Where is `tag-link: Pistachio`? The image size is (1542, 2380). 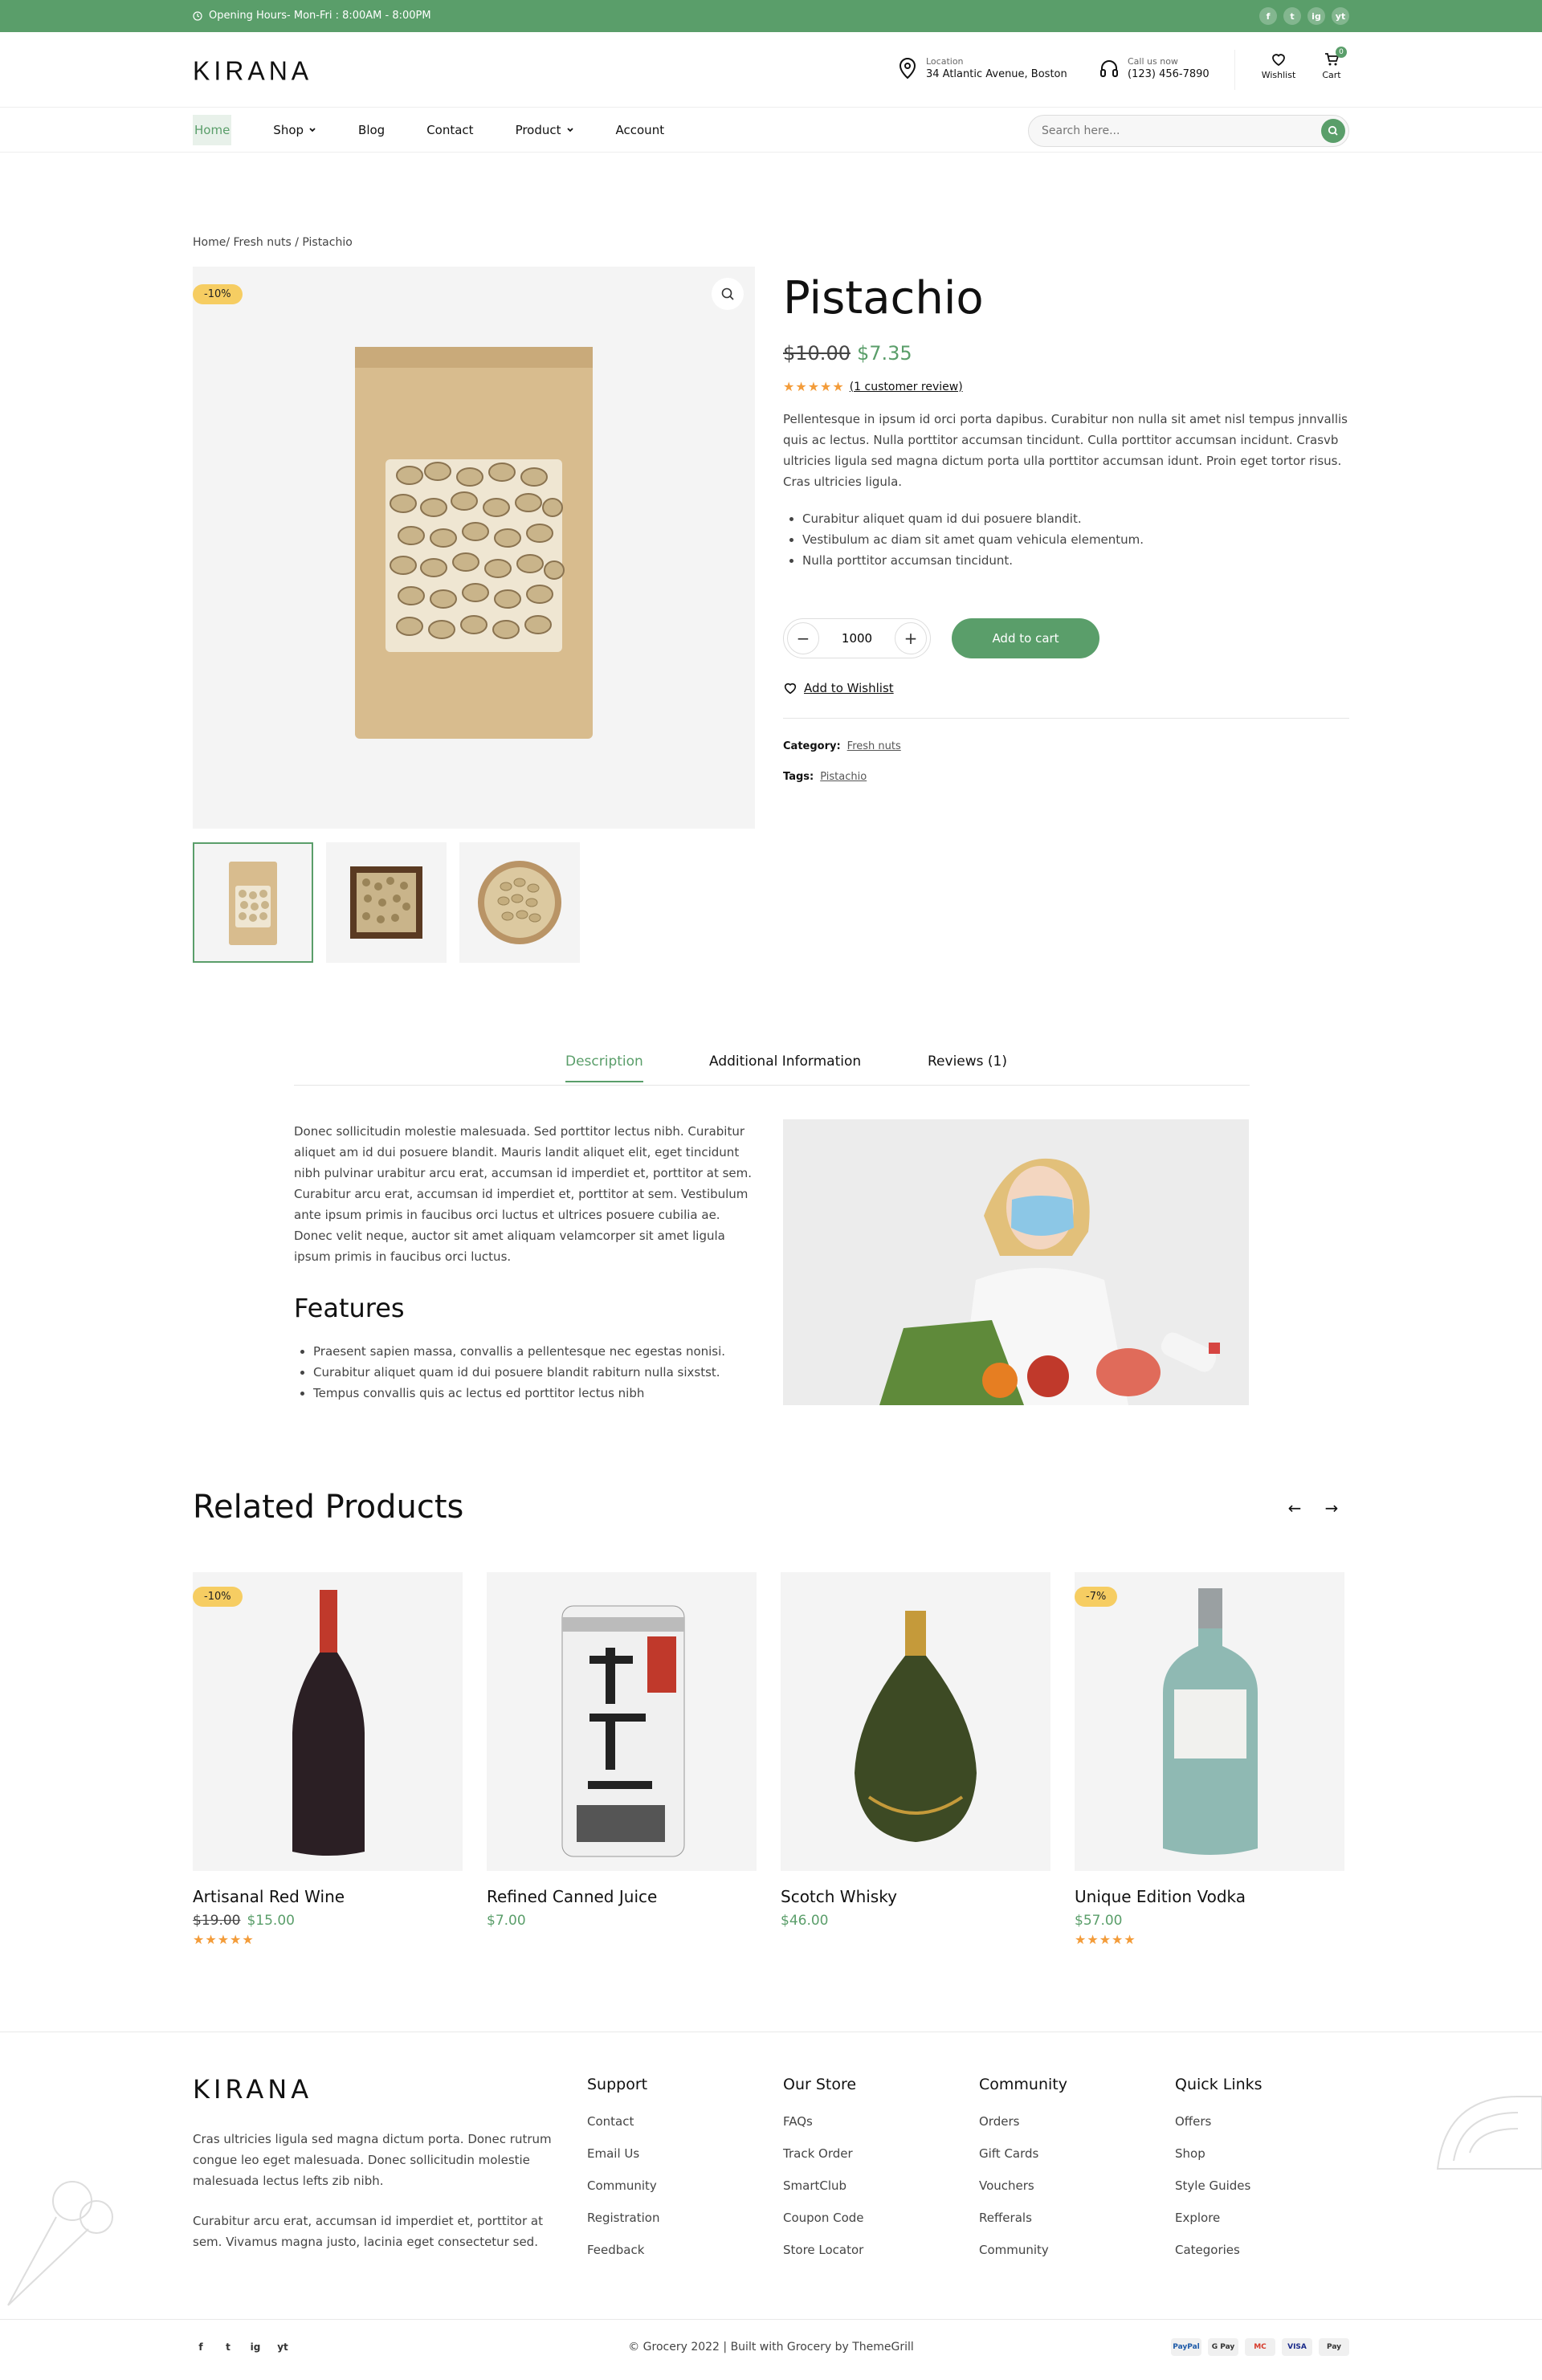
tag-link: Pistachio is located at coordinates (843, 777).